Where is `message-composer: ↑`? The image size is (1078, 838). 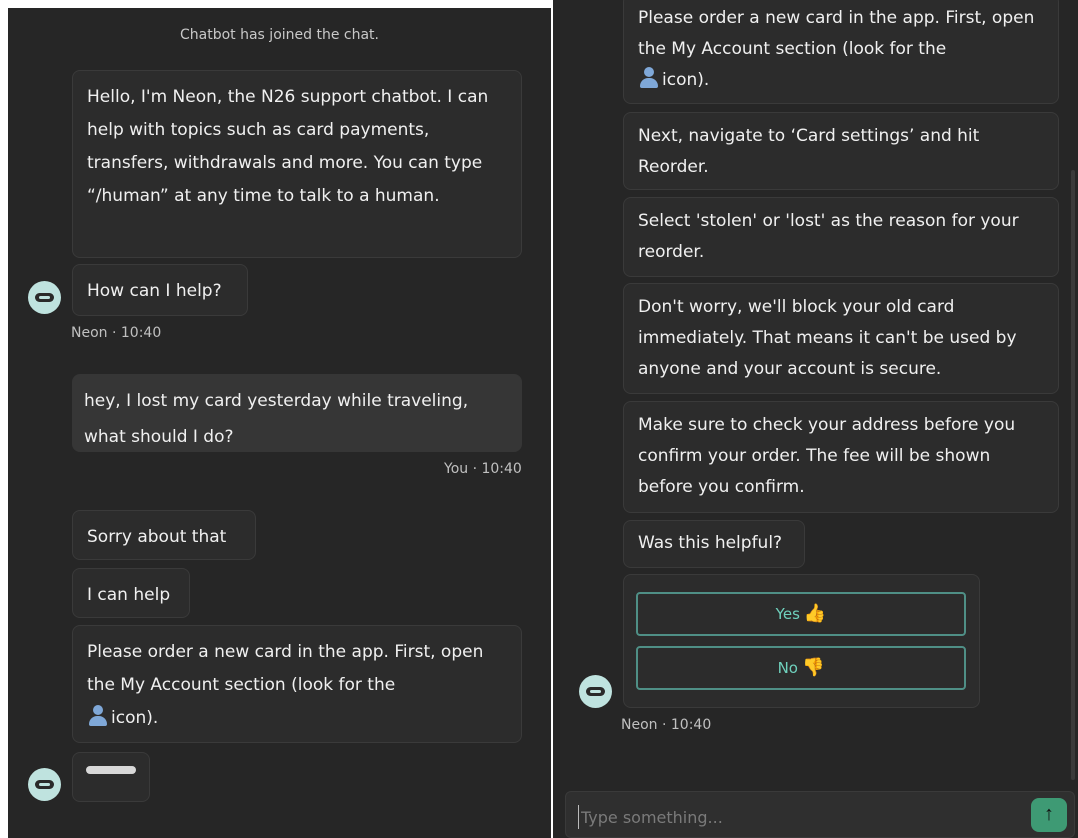
message-composer: ↑ is located at coordinates (820, 814).